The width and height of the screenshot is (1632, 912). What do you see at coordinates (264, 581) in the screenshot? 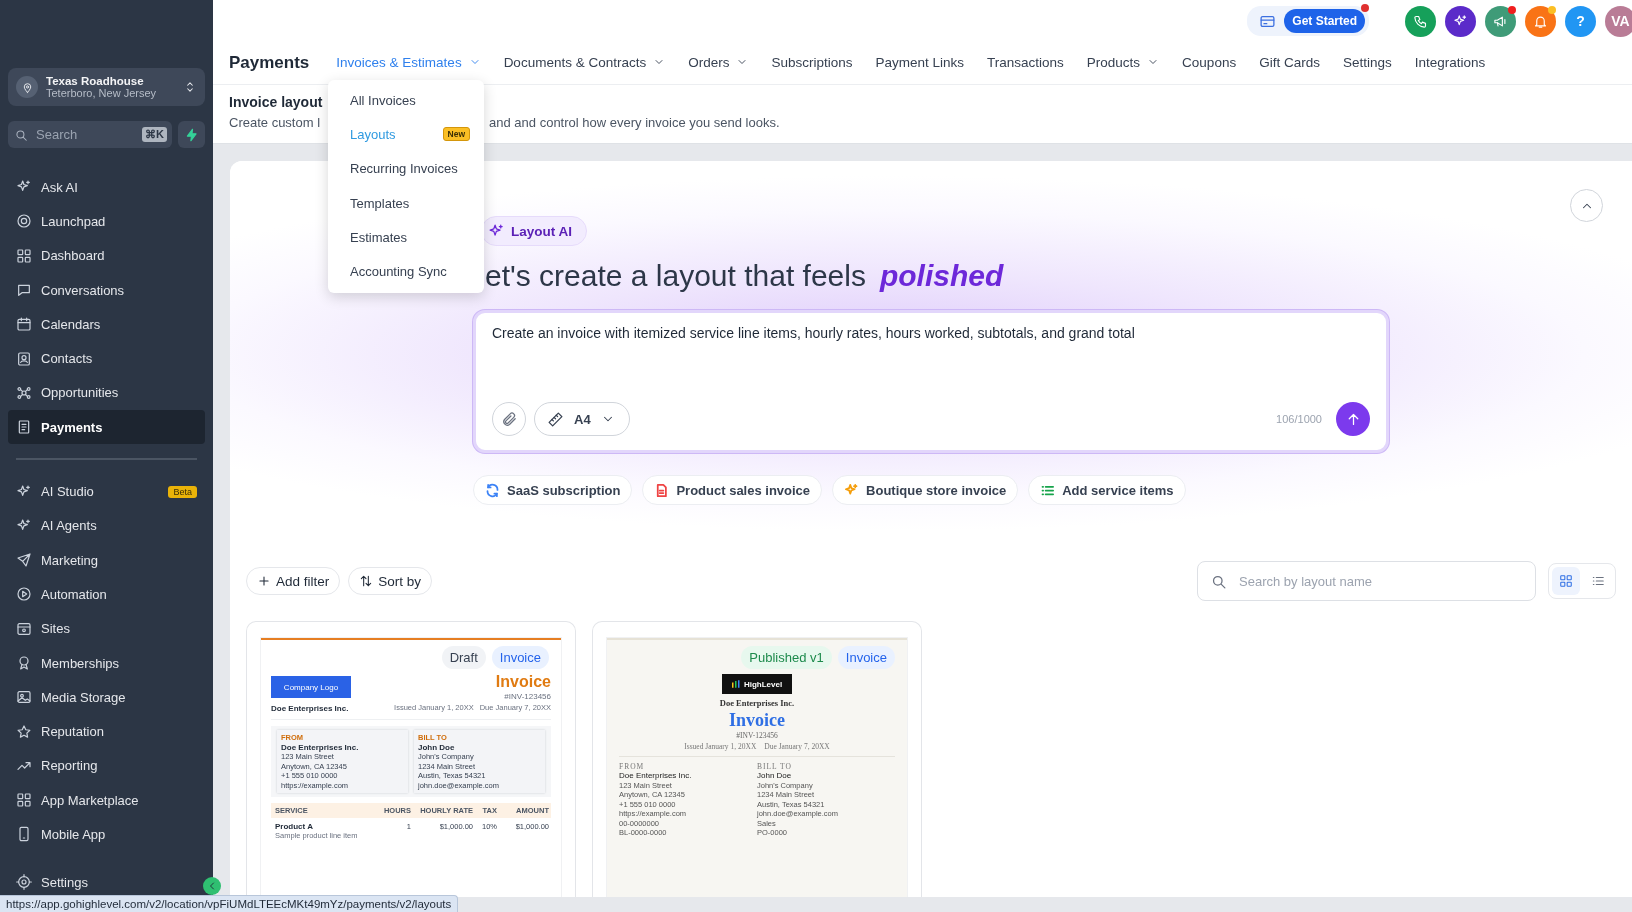
I see `plus-icon` at bounding box center [264, 581].